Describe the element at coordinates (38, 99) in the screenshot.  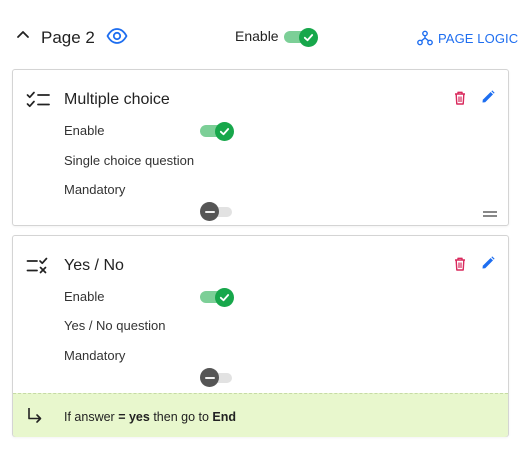
I see `checklist-icon` at that location.